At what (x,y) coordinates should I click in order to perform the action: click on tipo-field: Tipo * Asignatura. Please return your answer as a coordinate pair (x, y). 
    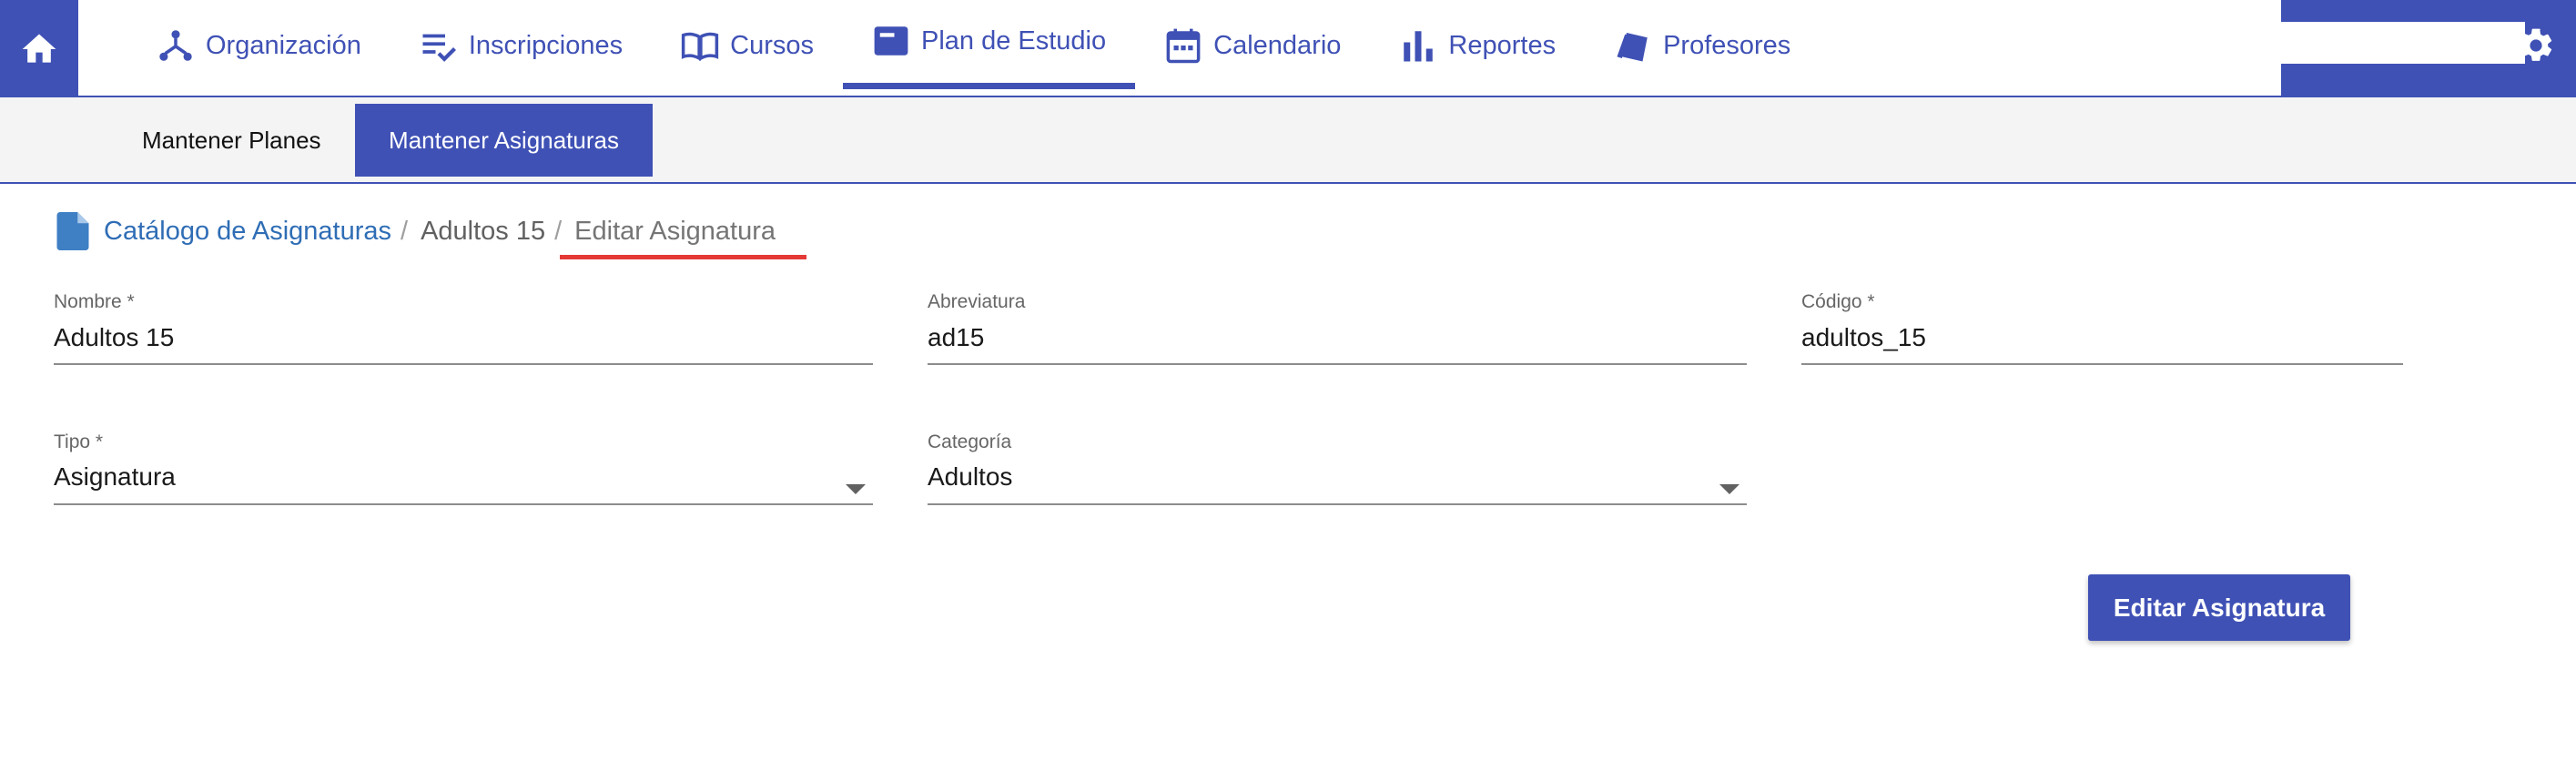
    Looking at the image, I should click on (463, 468).